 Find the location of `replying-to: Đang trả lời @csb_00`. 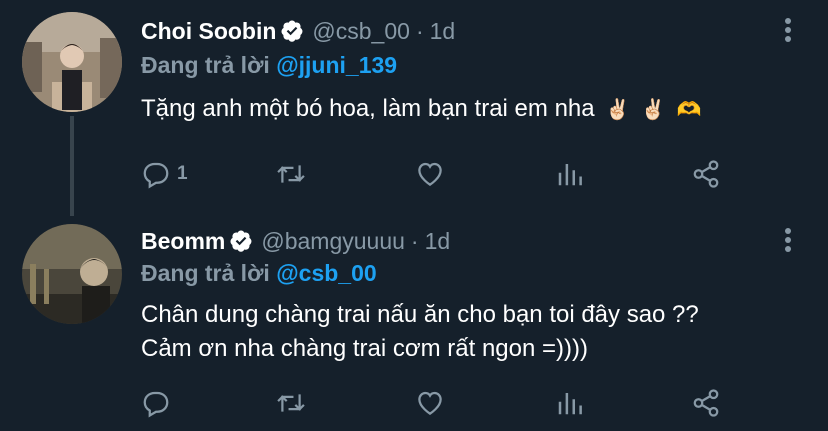

replying-to: Đang trả lời @csb_00 is located at coordinates (259, 273).